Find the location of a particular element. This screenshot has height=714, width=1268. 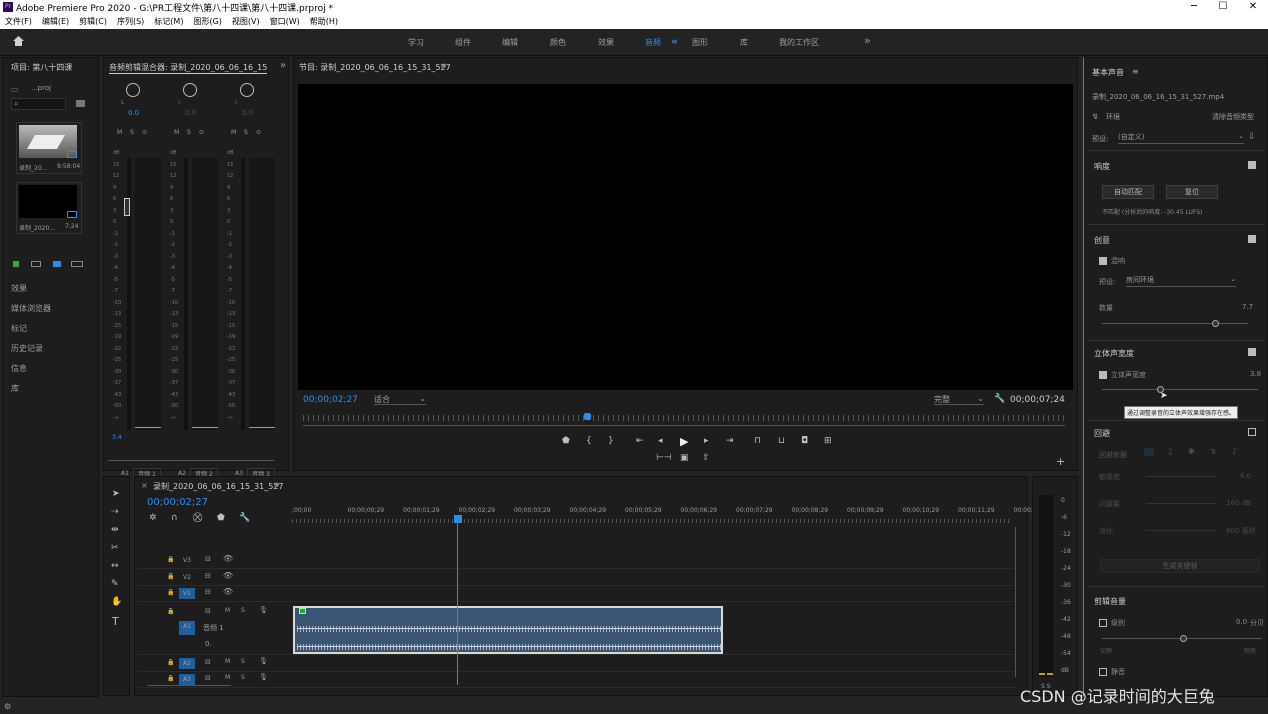

fade-slider is located at coordinates (1181, 530).